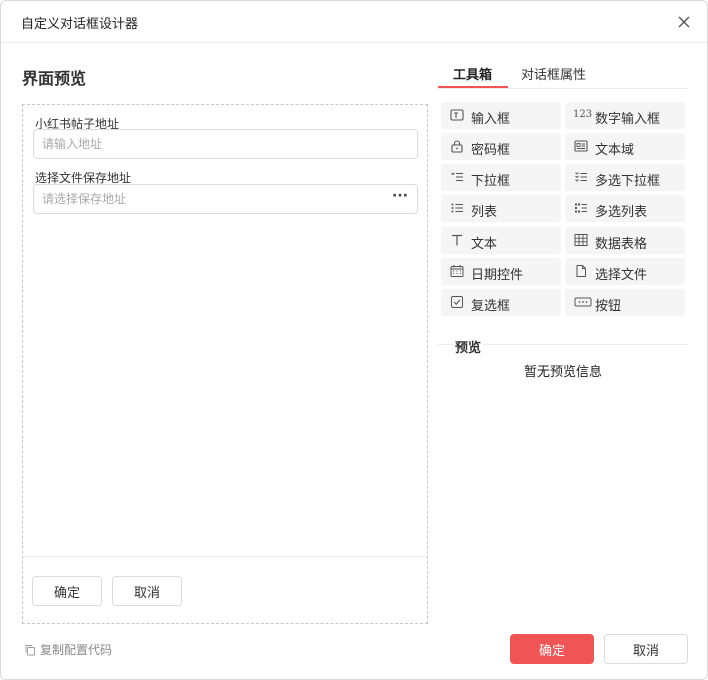 This screenshot has height=680, width=708. Describe the element at coordinates (501, 240) in the screenshot. I see `tool-text: 文本` at that location.